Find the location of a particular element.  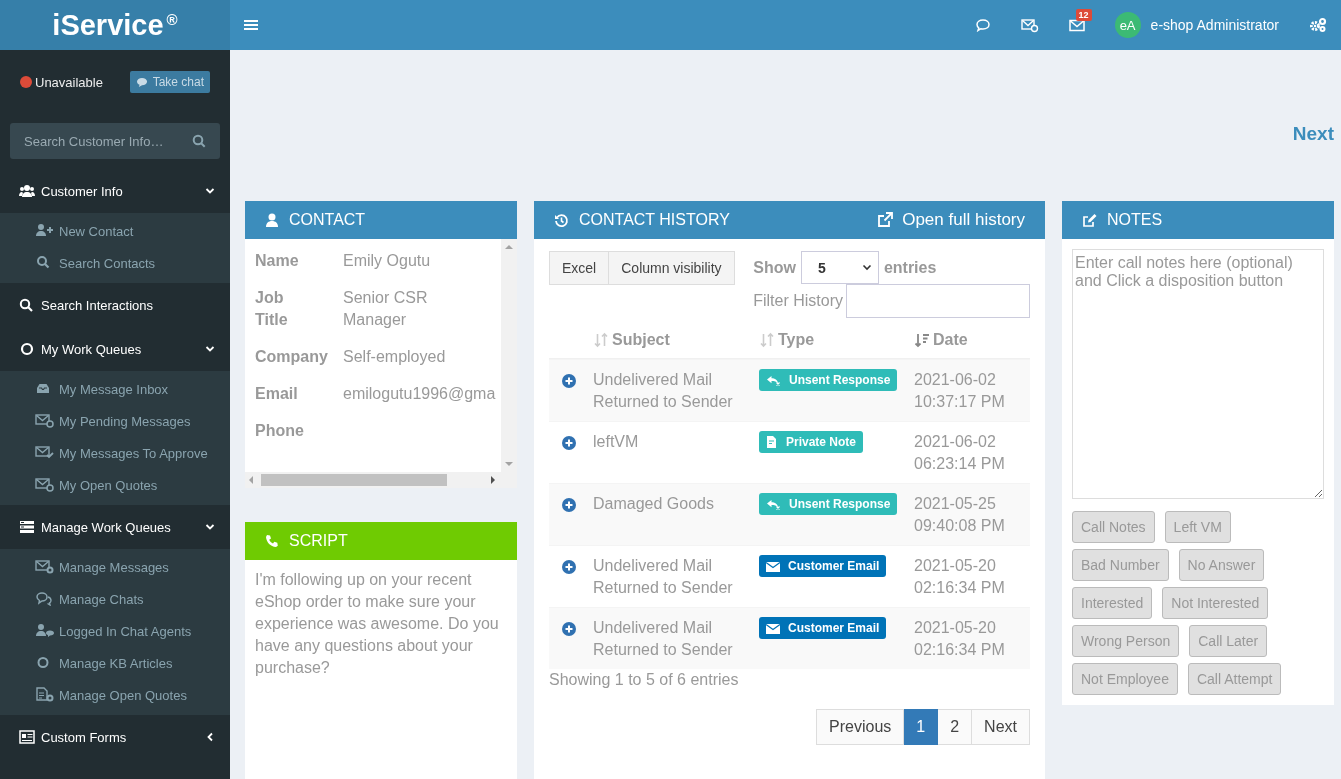

table-info: Showing 1 to 5 of 6 entries is located at coordinates (644, 680).